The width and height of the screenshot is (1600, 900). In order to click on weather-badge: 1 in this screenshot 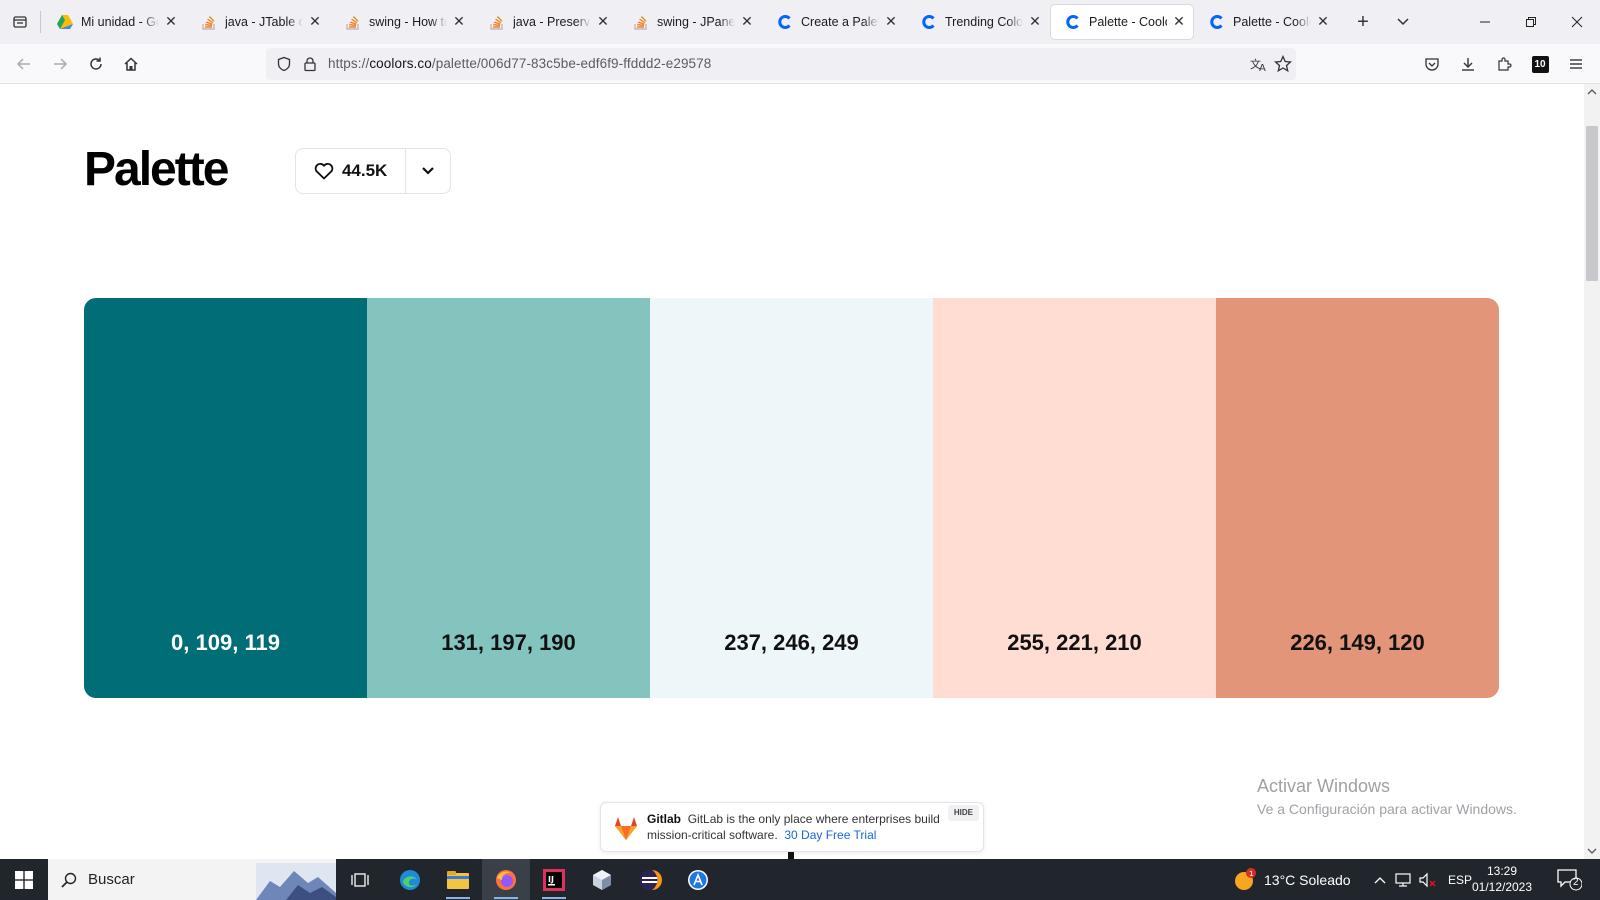, I will do `click(1251, 874)`.